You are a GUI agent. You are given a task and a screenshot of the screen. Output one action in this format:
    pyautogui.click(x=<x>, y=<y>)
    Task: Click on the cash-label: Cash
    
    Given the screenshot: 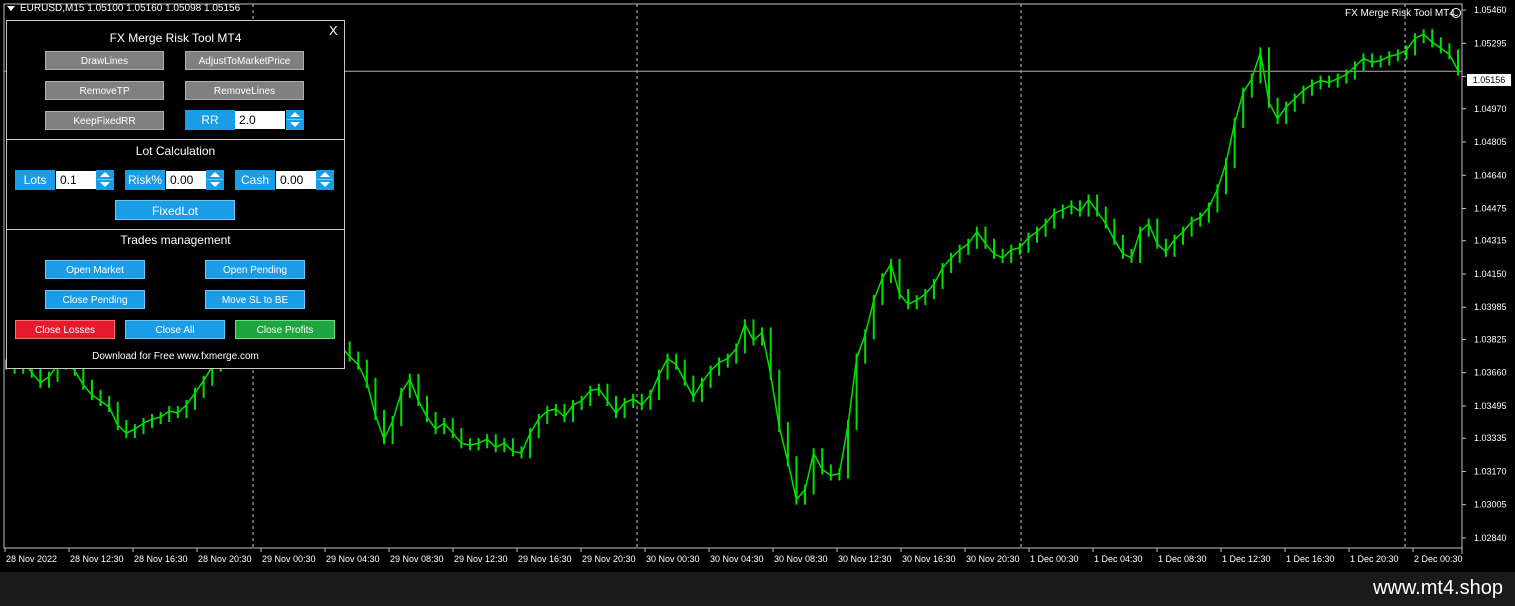 What is the action you would take?
    pyautogui.click(x=255, y=180)
    